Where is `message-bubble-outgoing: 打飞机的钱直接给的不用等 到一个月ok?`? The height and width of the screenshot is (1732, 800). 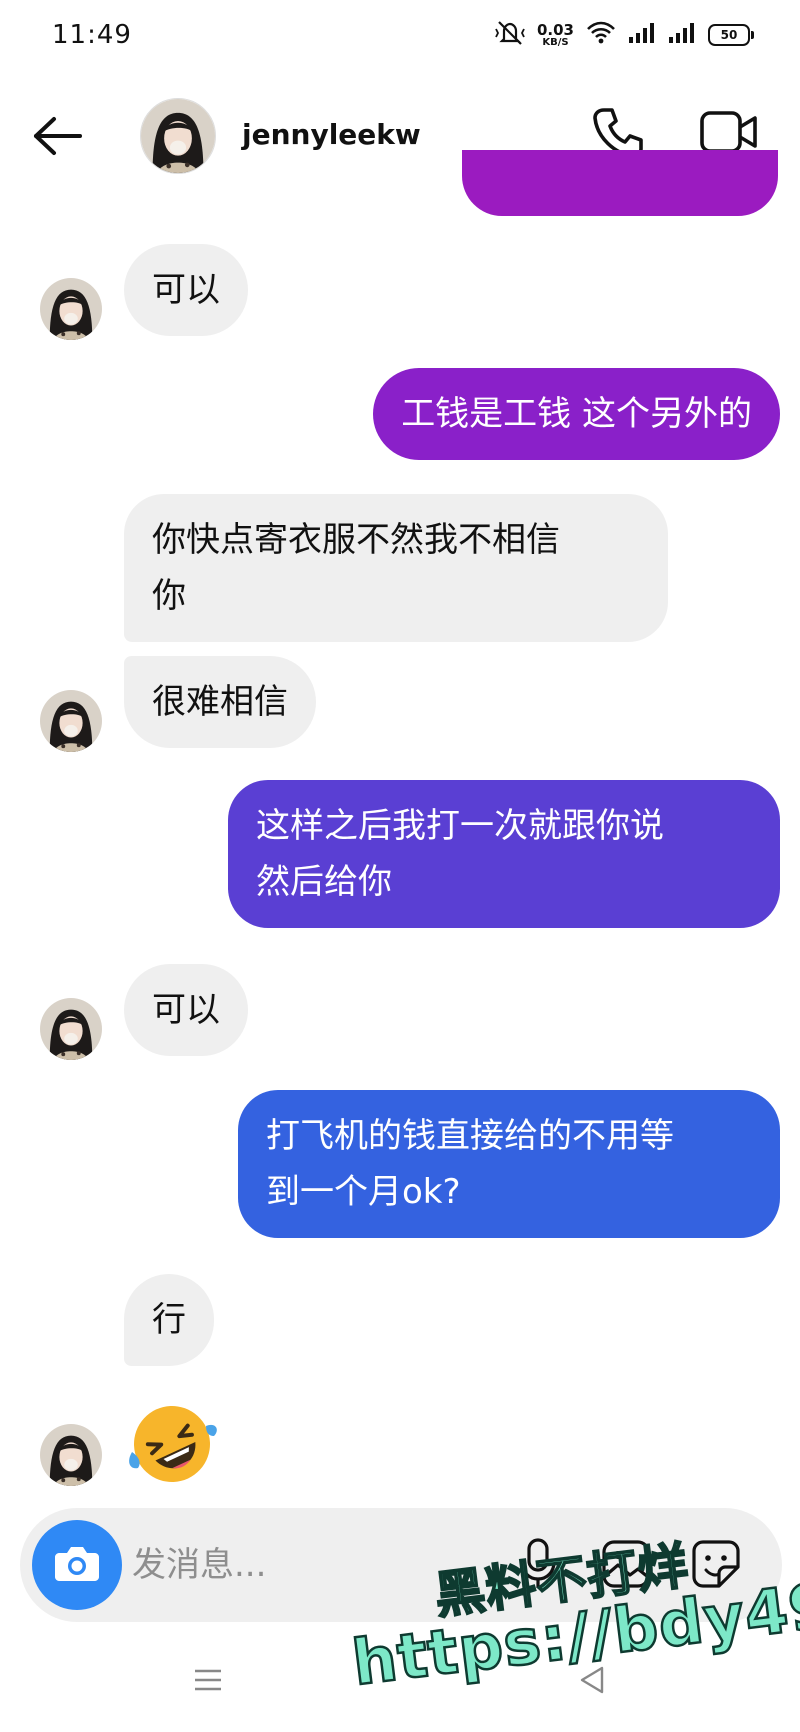 message-bubble-outgoing: 打飞机的钱直接给的不用等 到一个月ok? is located at coordinates (509, 1164).